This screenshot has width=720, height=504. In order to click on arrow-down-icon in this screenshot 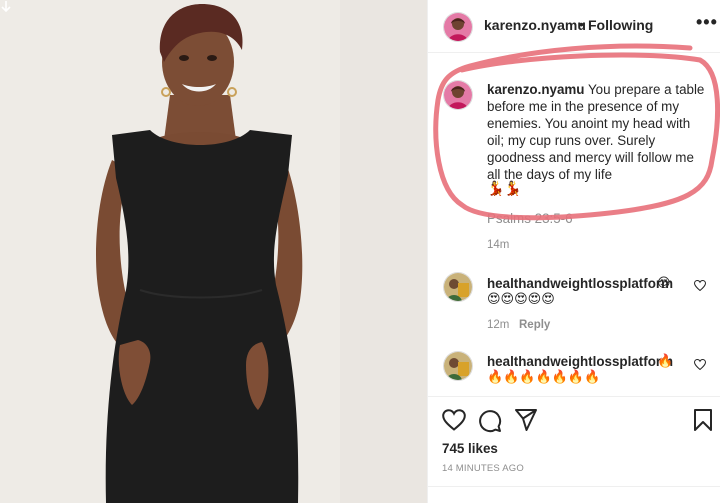, I will do `click(6, 7)`.